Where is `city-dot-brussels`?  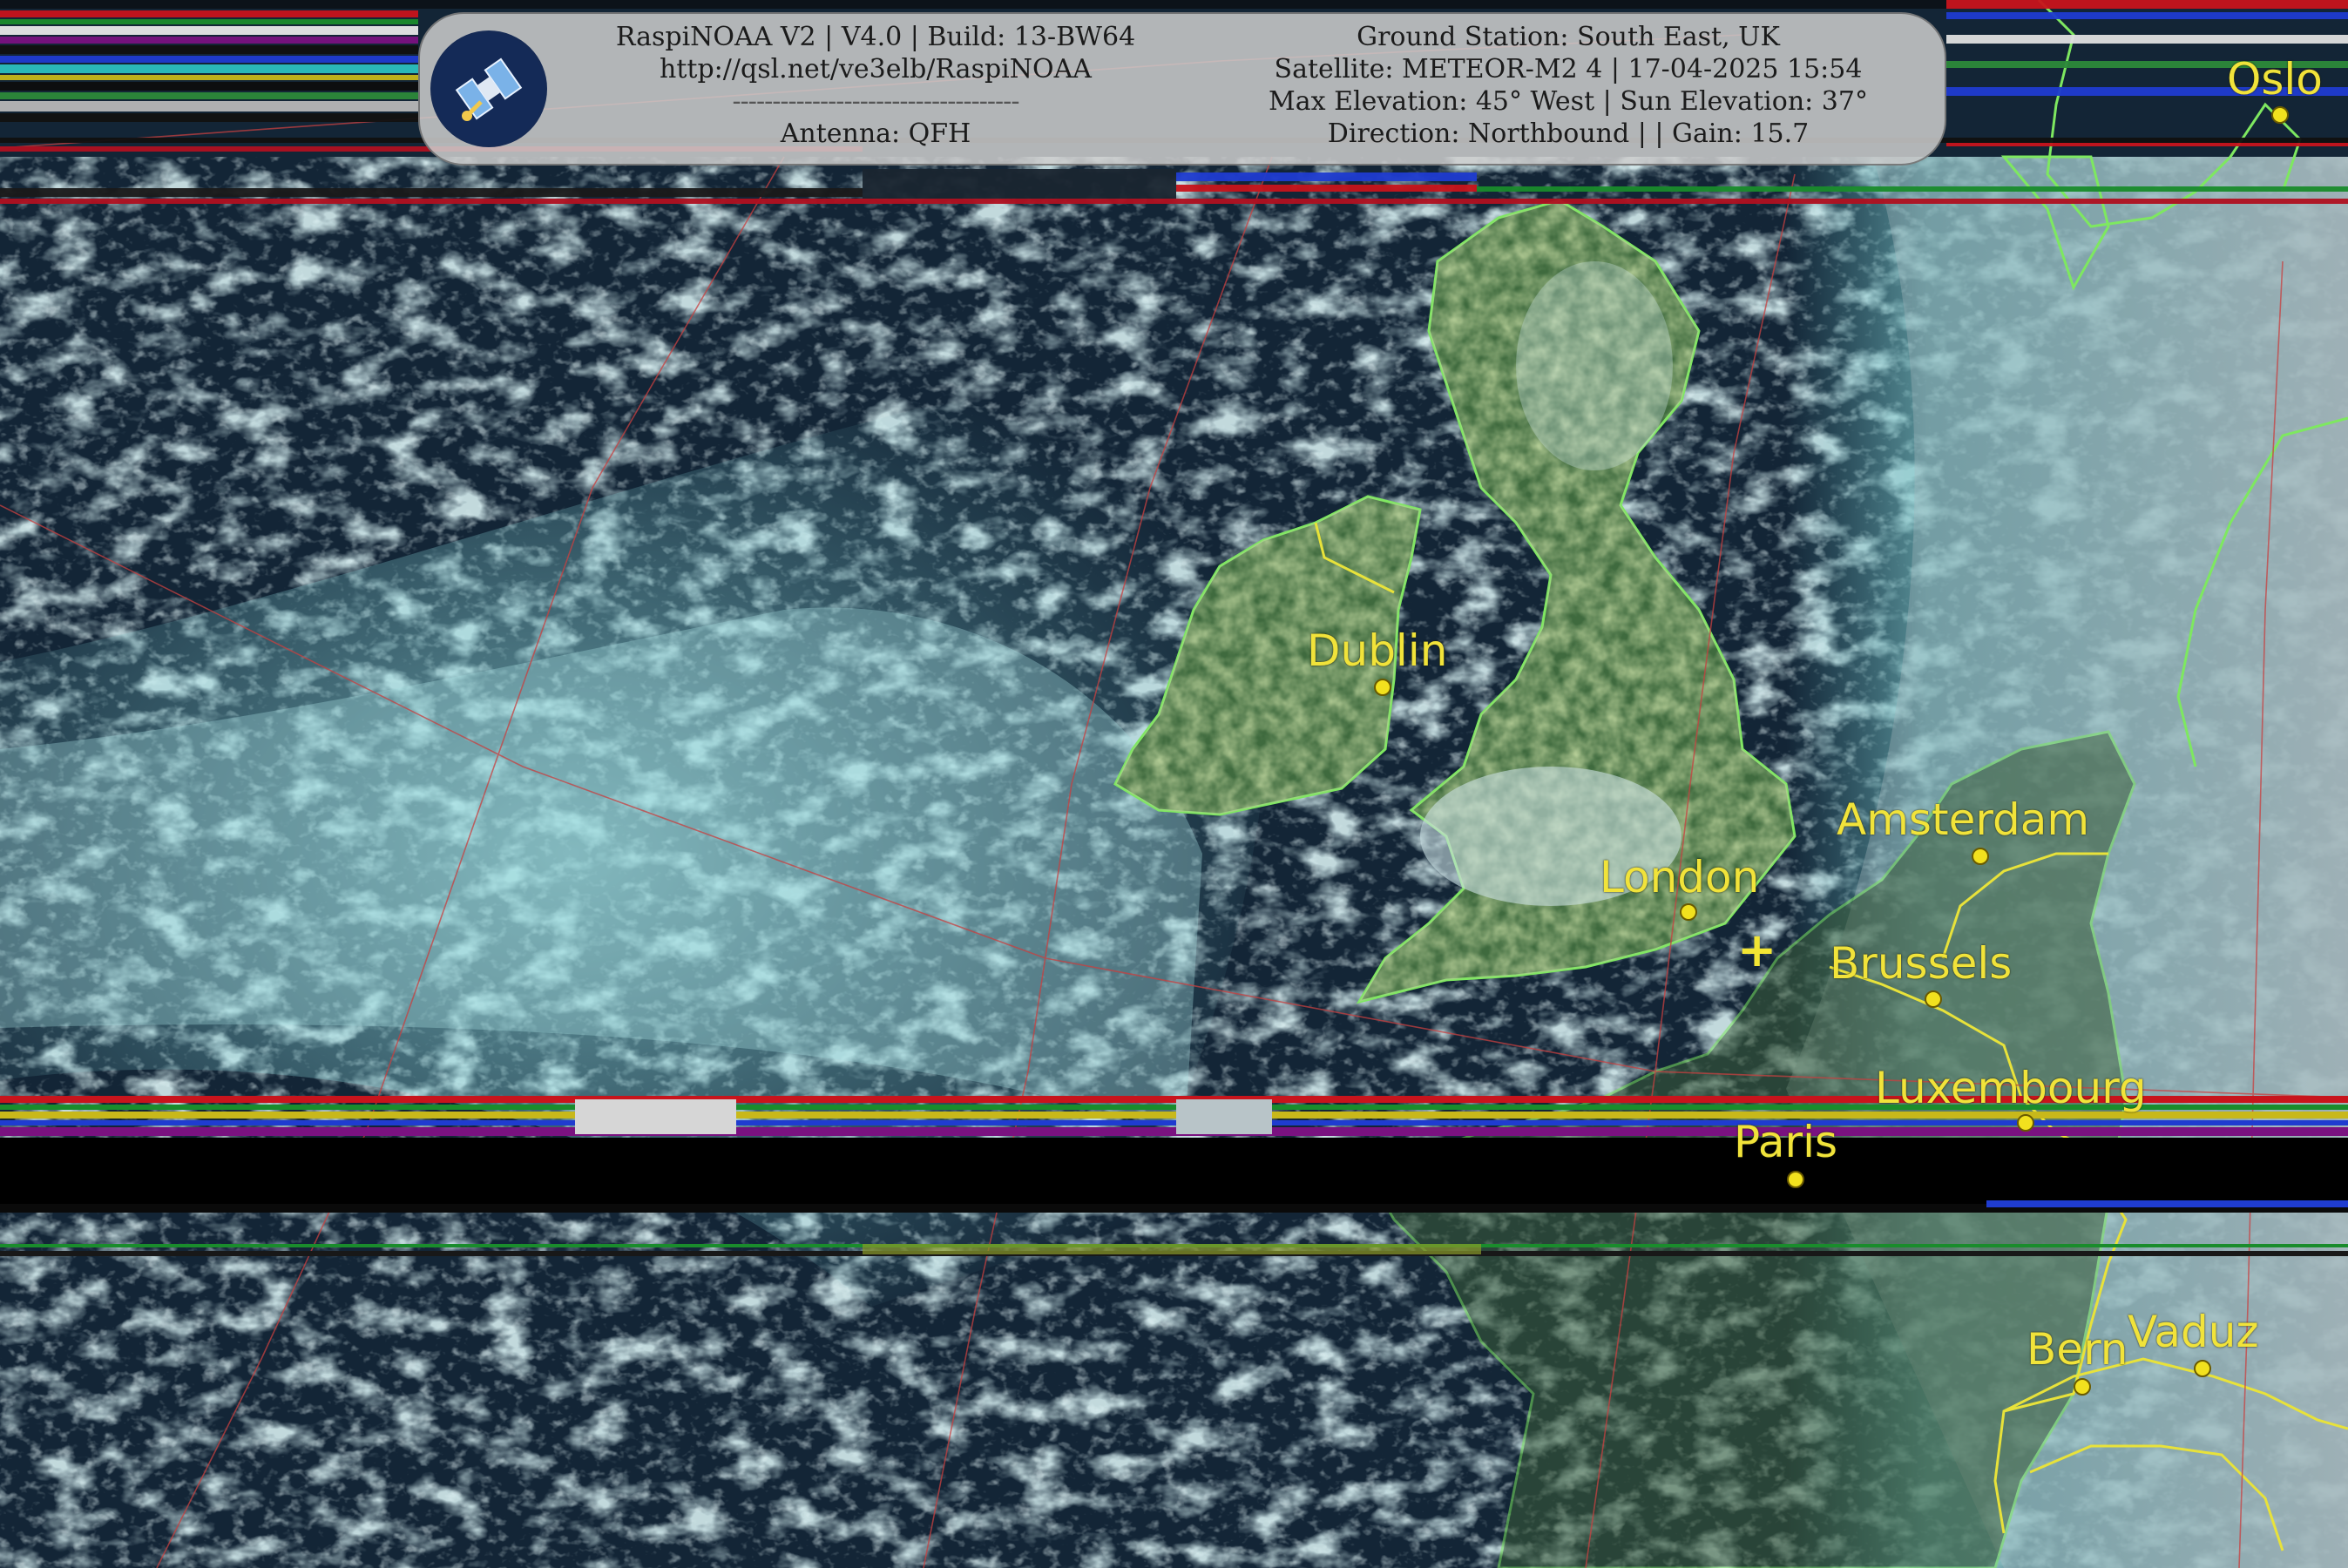
city-dot-brussels is located at coordinates (1933, 999).